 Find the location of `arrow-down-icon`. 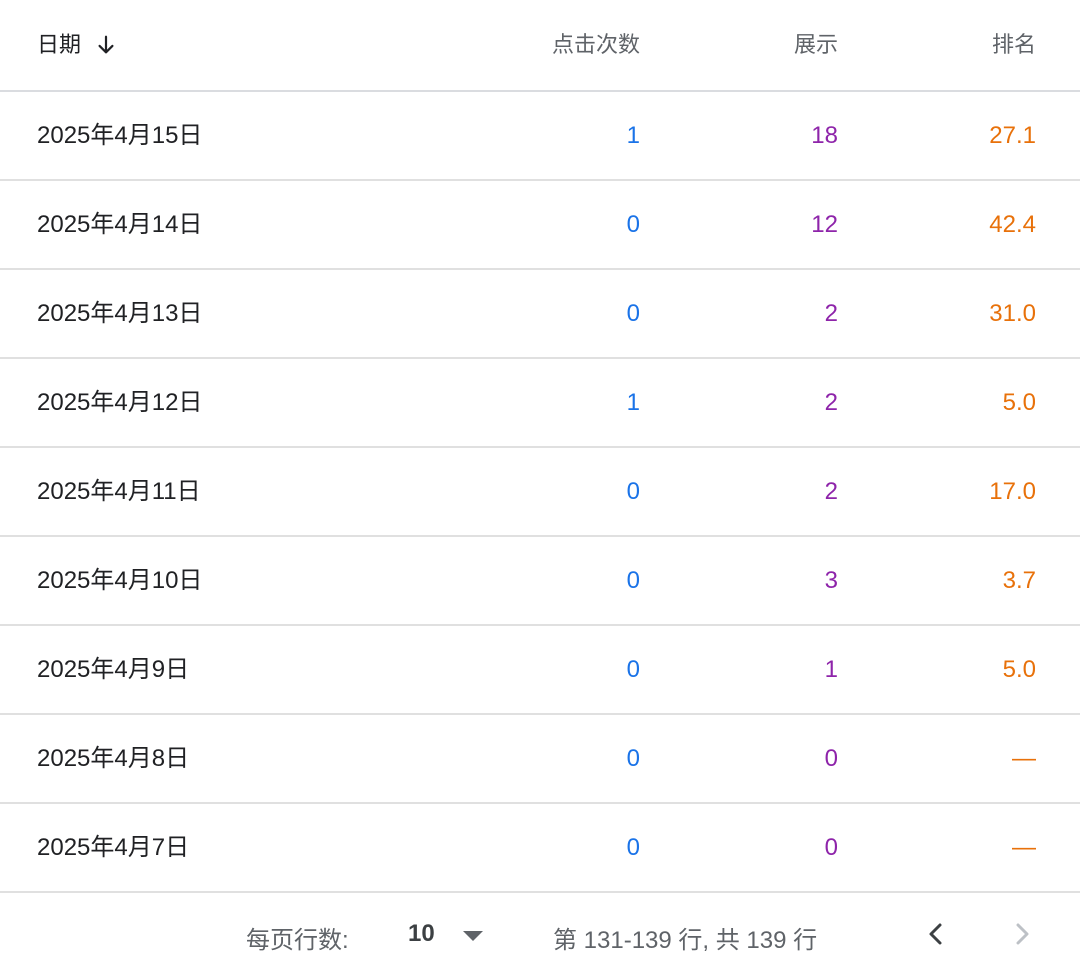

arrow-down-icon is located at coordinates (106, 45).